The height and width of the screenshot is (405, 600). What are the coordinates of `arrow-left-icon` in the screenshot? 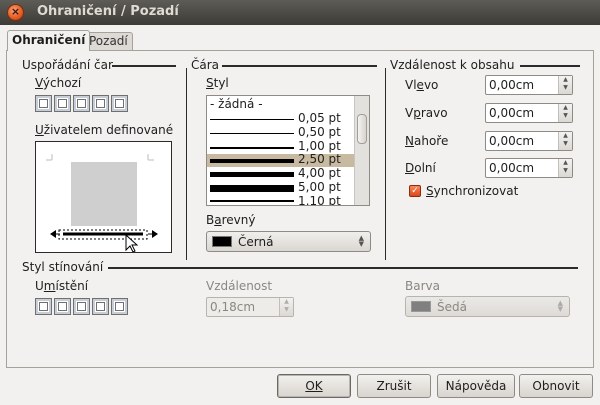 It's located at (53, 234).